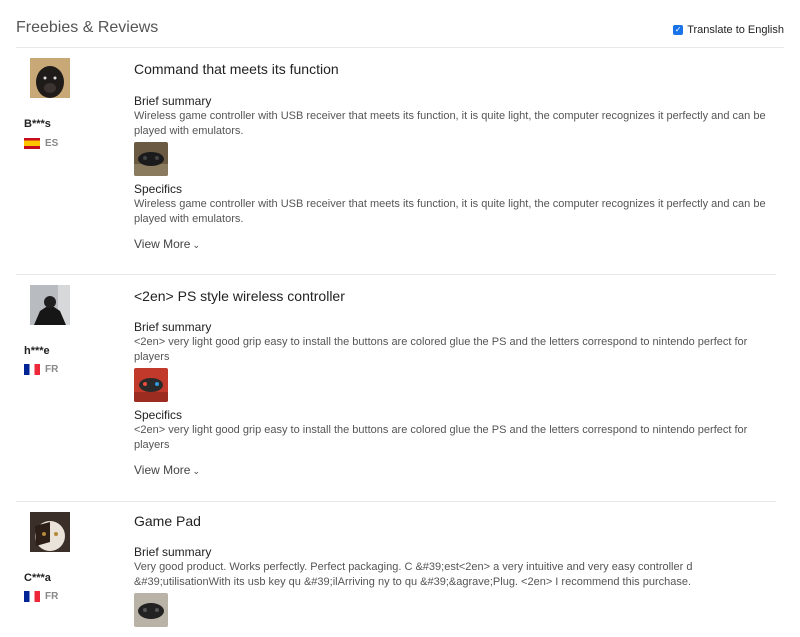 Image resolution: width=800 pixels, height=637 pixels. Describe the element at coordinates (41, 143) in the screenshot. I see `reviewer-country: ES` at that location.